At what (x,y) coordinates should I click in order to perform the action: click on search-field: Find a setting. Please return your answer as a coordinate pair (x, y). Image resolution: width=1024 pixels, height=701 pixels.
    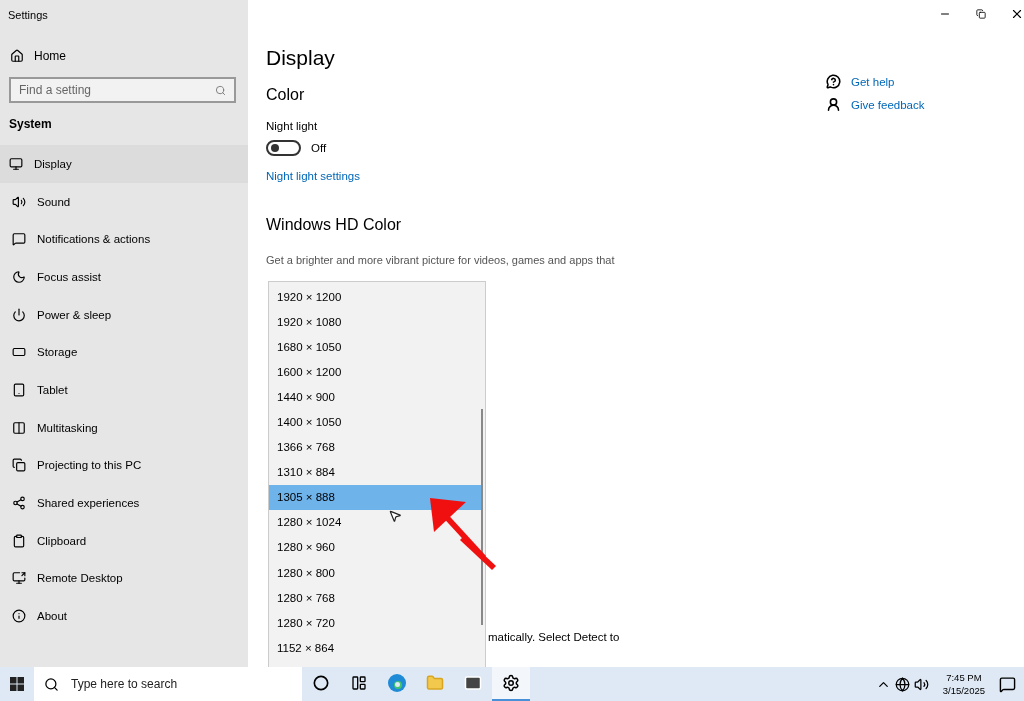
    Looking at the image, I should click on (117, 90).